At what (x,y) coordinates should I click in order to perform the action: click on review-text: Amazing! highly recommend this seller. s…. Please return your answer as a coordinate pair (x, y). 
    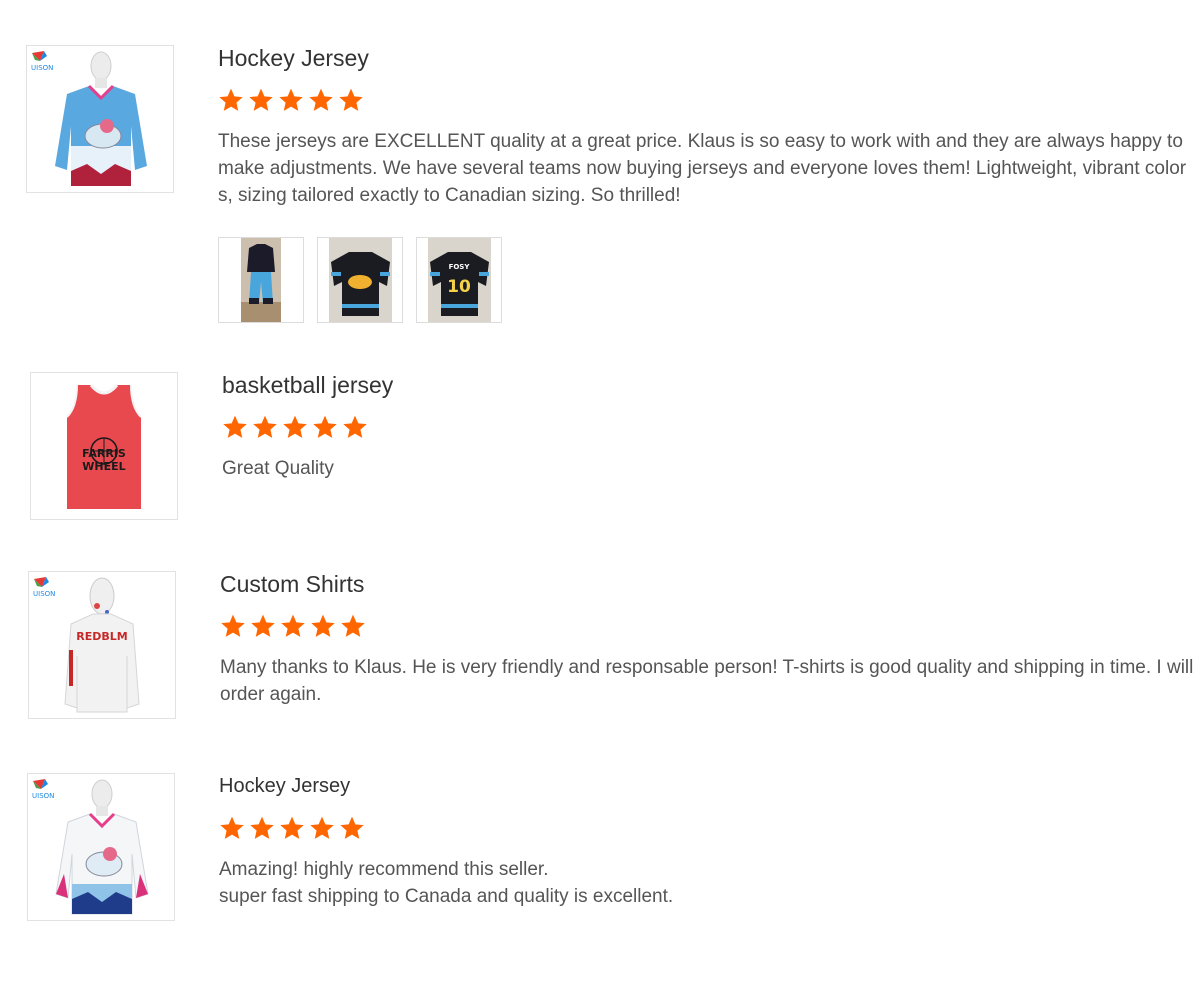
    Looking at the image, I should click on (446, 883).